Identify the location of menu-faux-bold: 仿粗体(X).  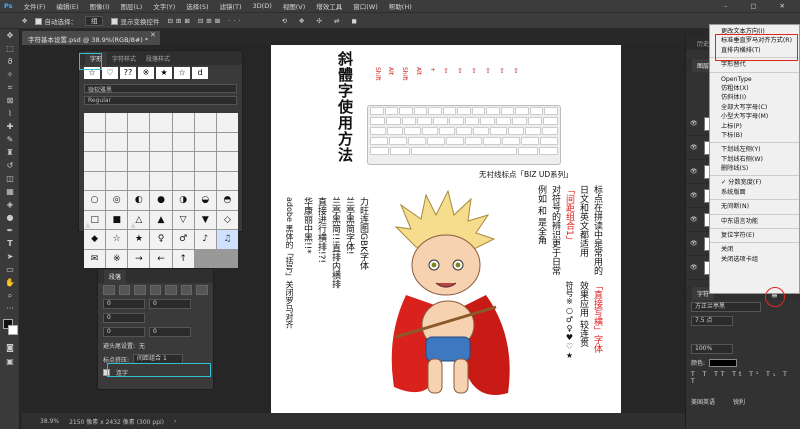
(754, 88).